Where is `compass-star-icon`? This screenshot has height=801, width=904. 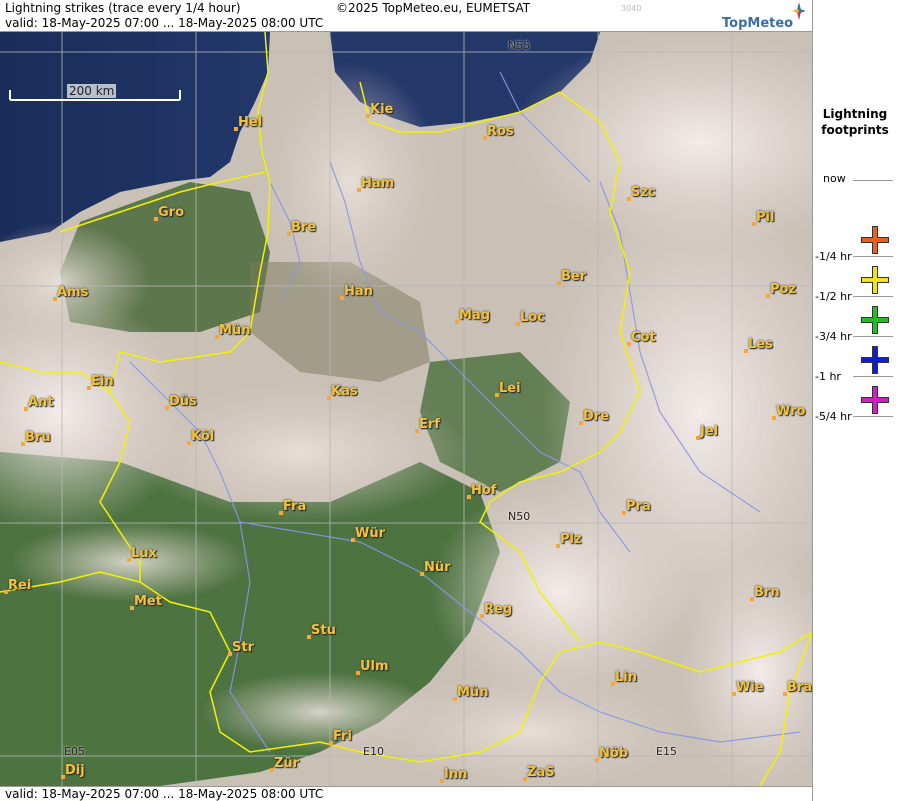 compass-star-icon is located at coordinates (799, 13).